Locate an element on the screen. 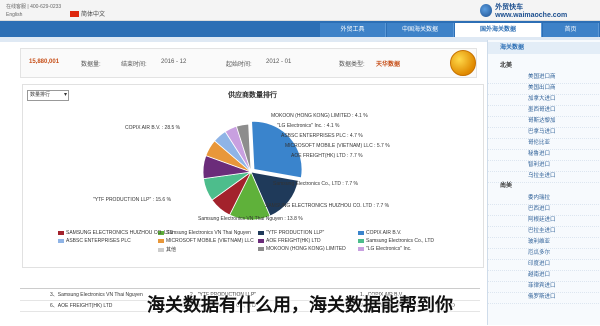  label-copix: COPIX AIR B.V. : 28.5 % is located at coordinates (153, 128).